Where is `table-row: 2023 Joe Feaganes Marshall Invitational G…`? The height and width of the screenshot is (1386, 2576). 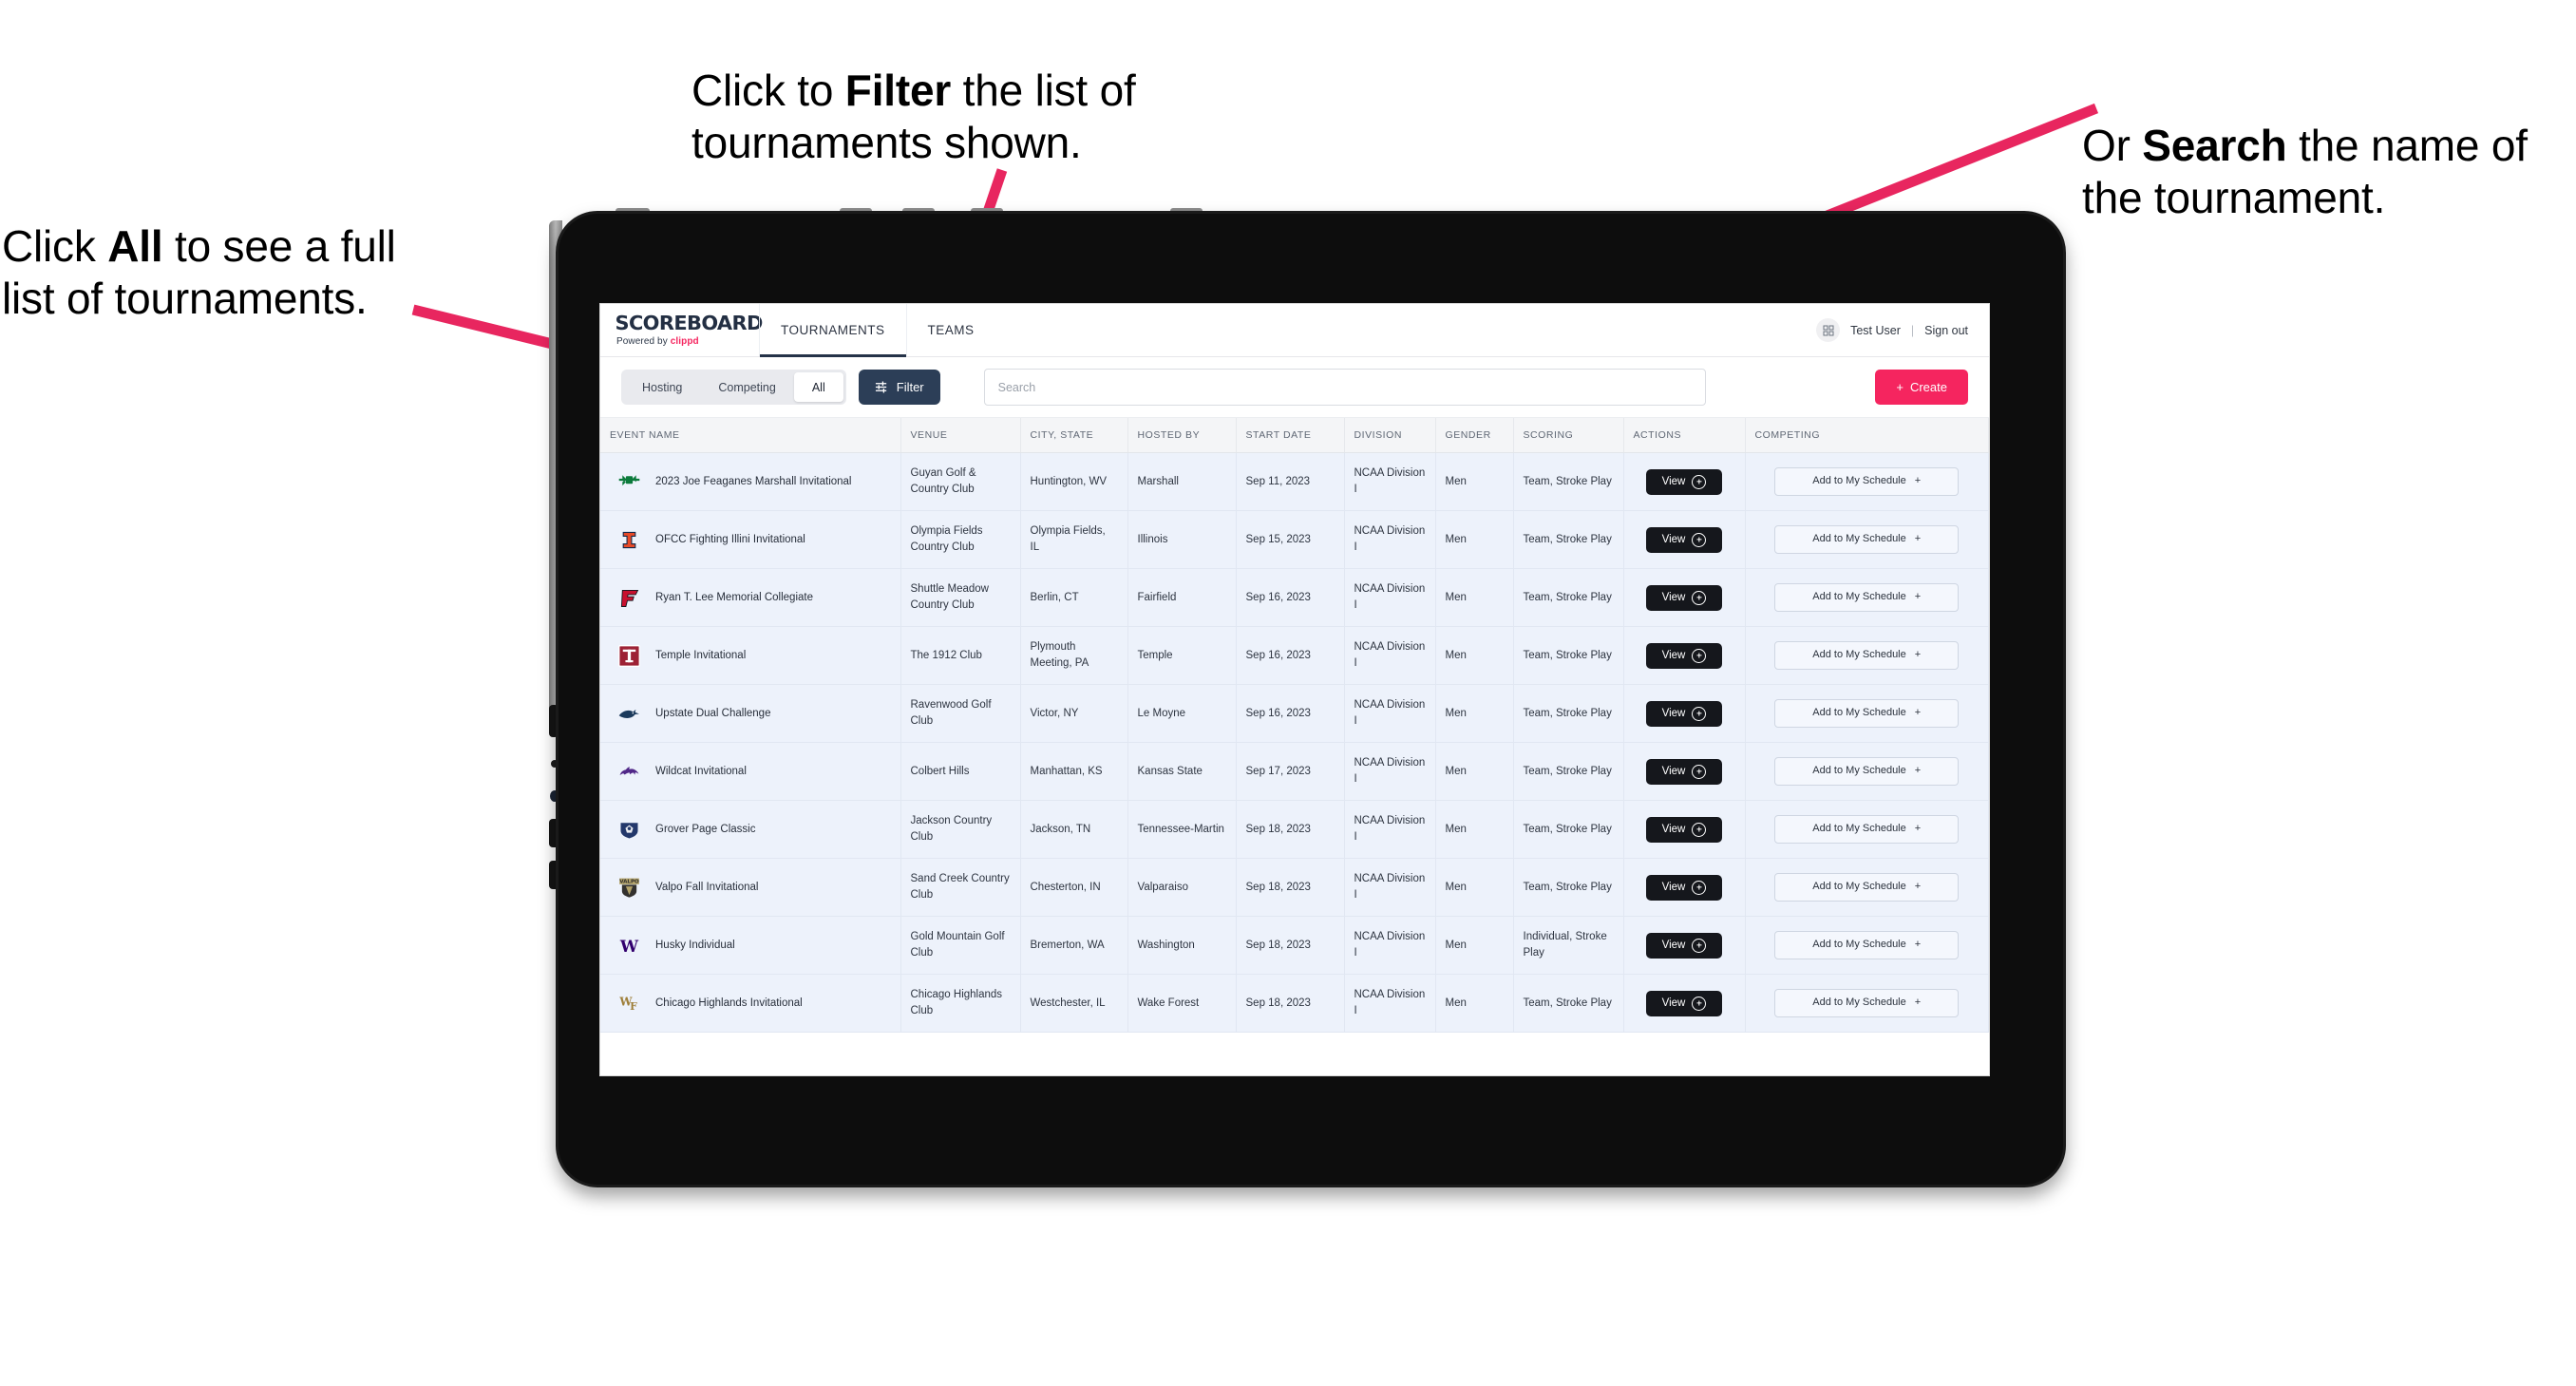
table-row: 2023 Joe Feaganes Marshall Invitational G… is located at coordinates (1294, 481).